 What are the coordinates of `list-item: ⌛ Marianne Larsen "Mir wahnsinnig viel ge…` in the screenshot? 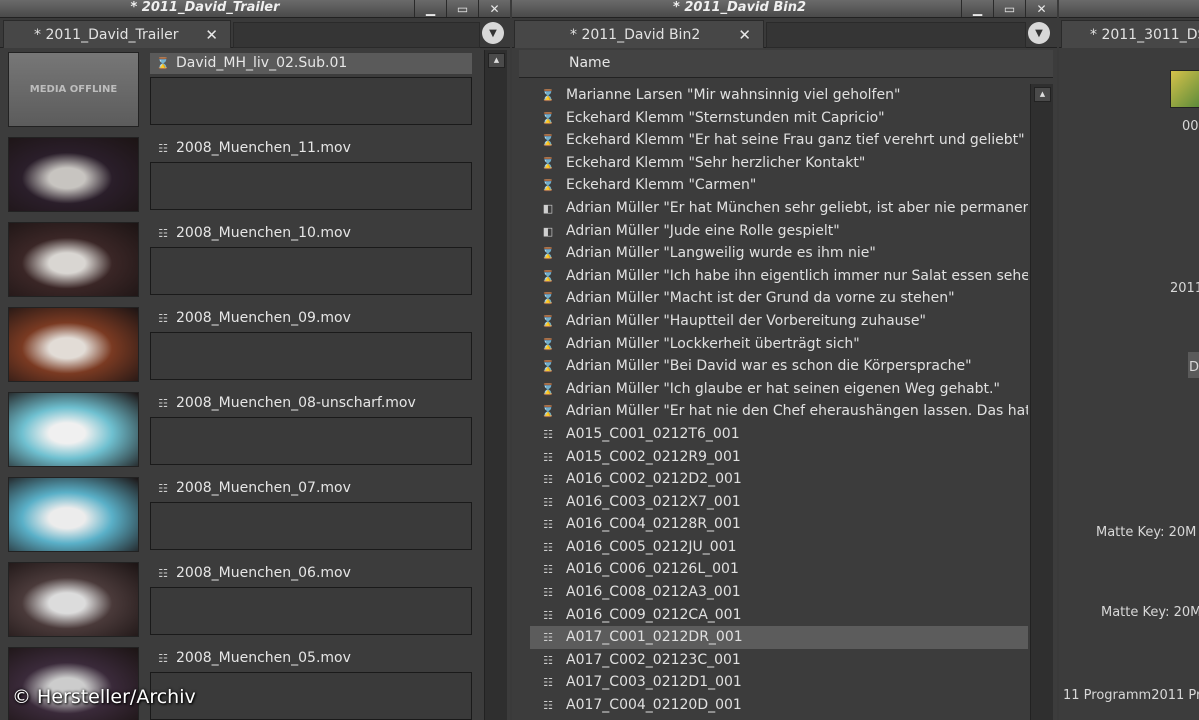 It's located at (779, 95).